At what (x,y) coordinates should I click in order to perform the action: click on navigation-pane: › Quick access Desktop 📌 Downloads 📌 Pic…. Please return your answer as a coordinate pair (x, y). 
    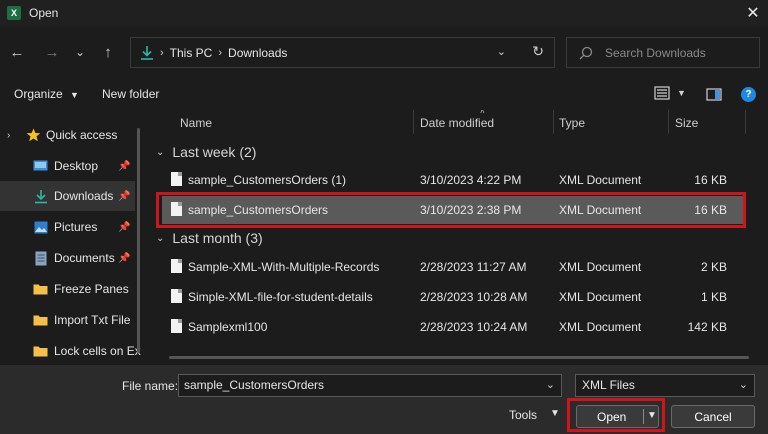
    Looking at the image, I should click on (72, 237).